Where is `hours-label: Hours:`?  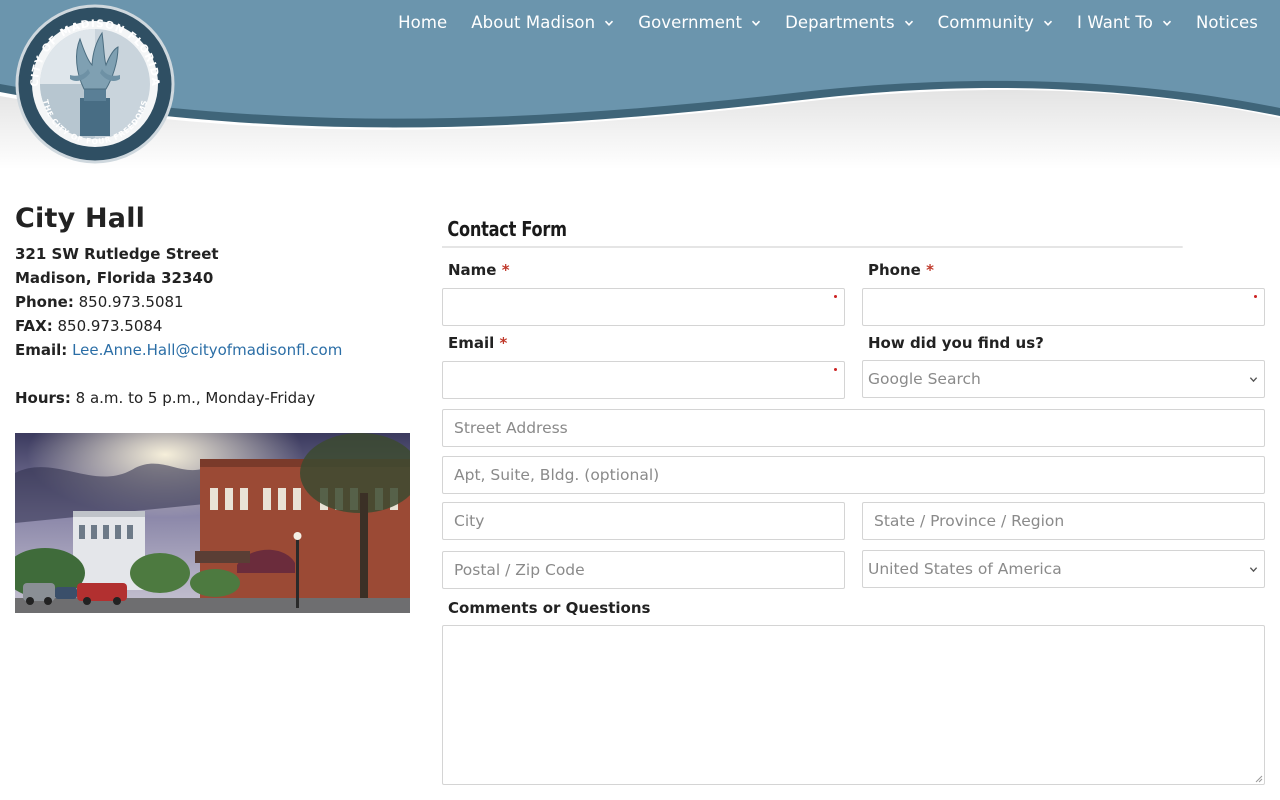 hours-label: Hours: is located at coordinates (43, 398).